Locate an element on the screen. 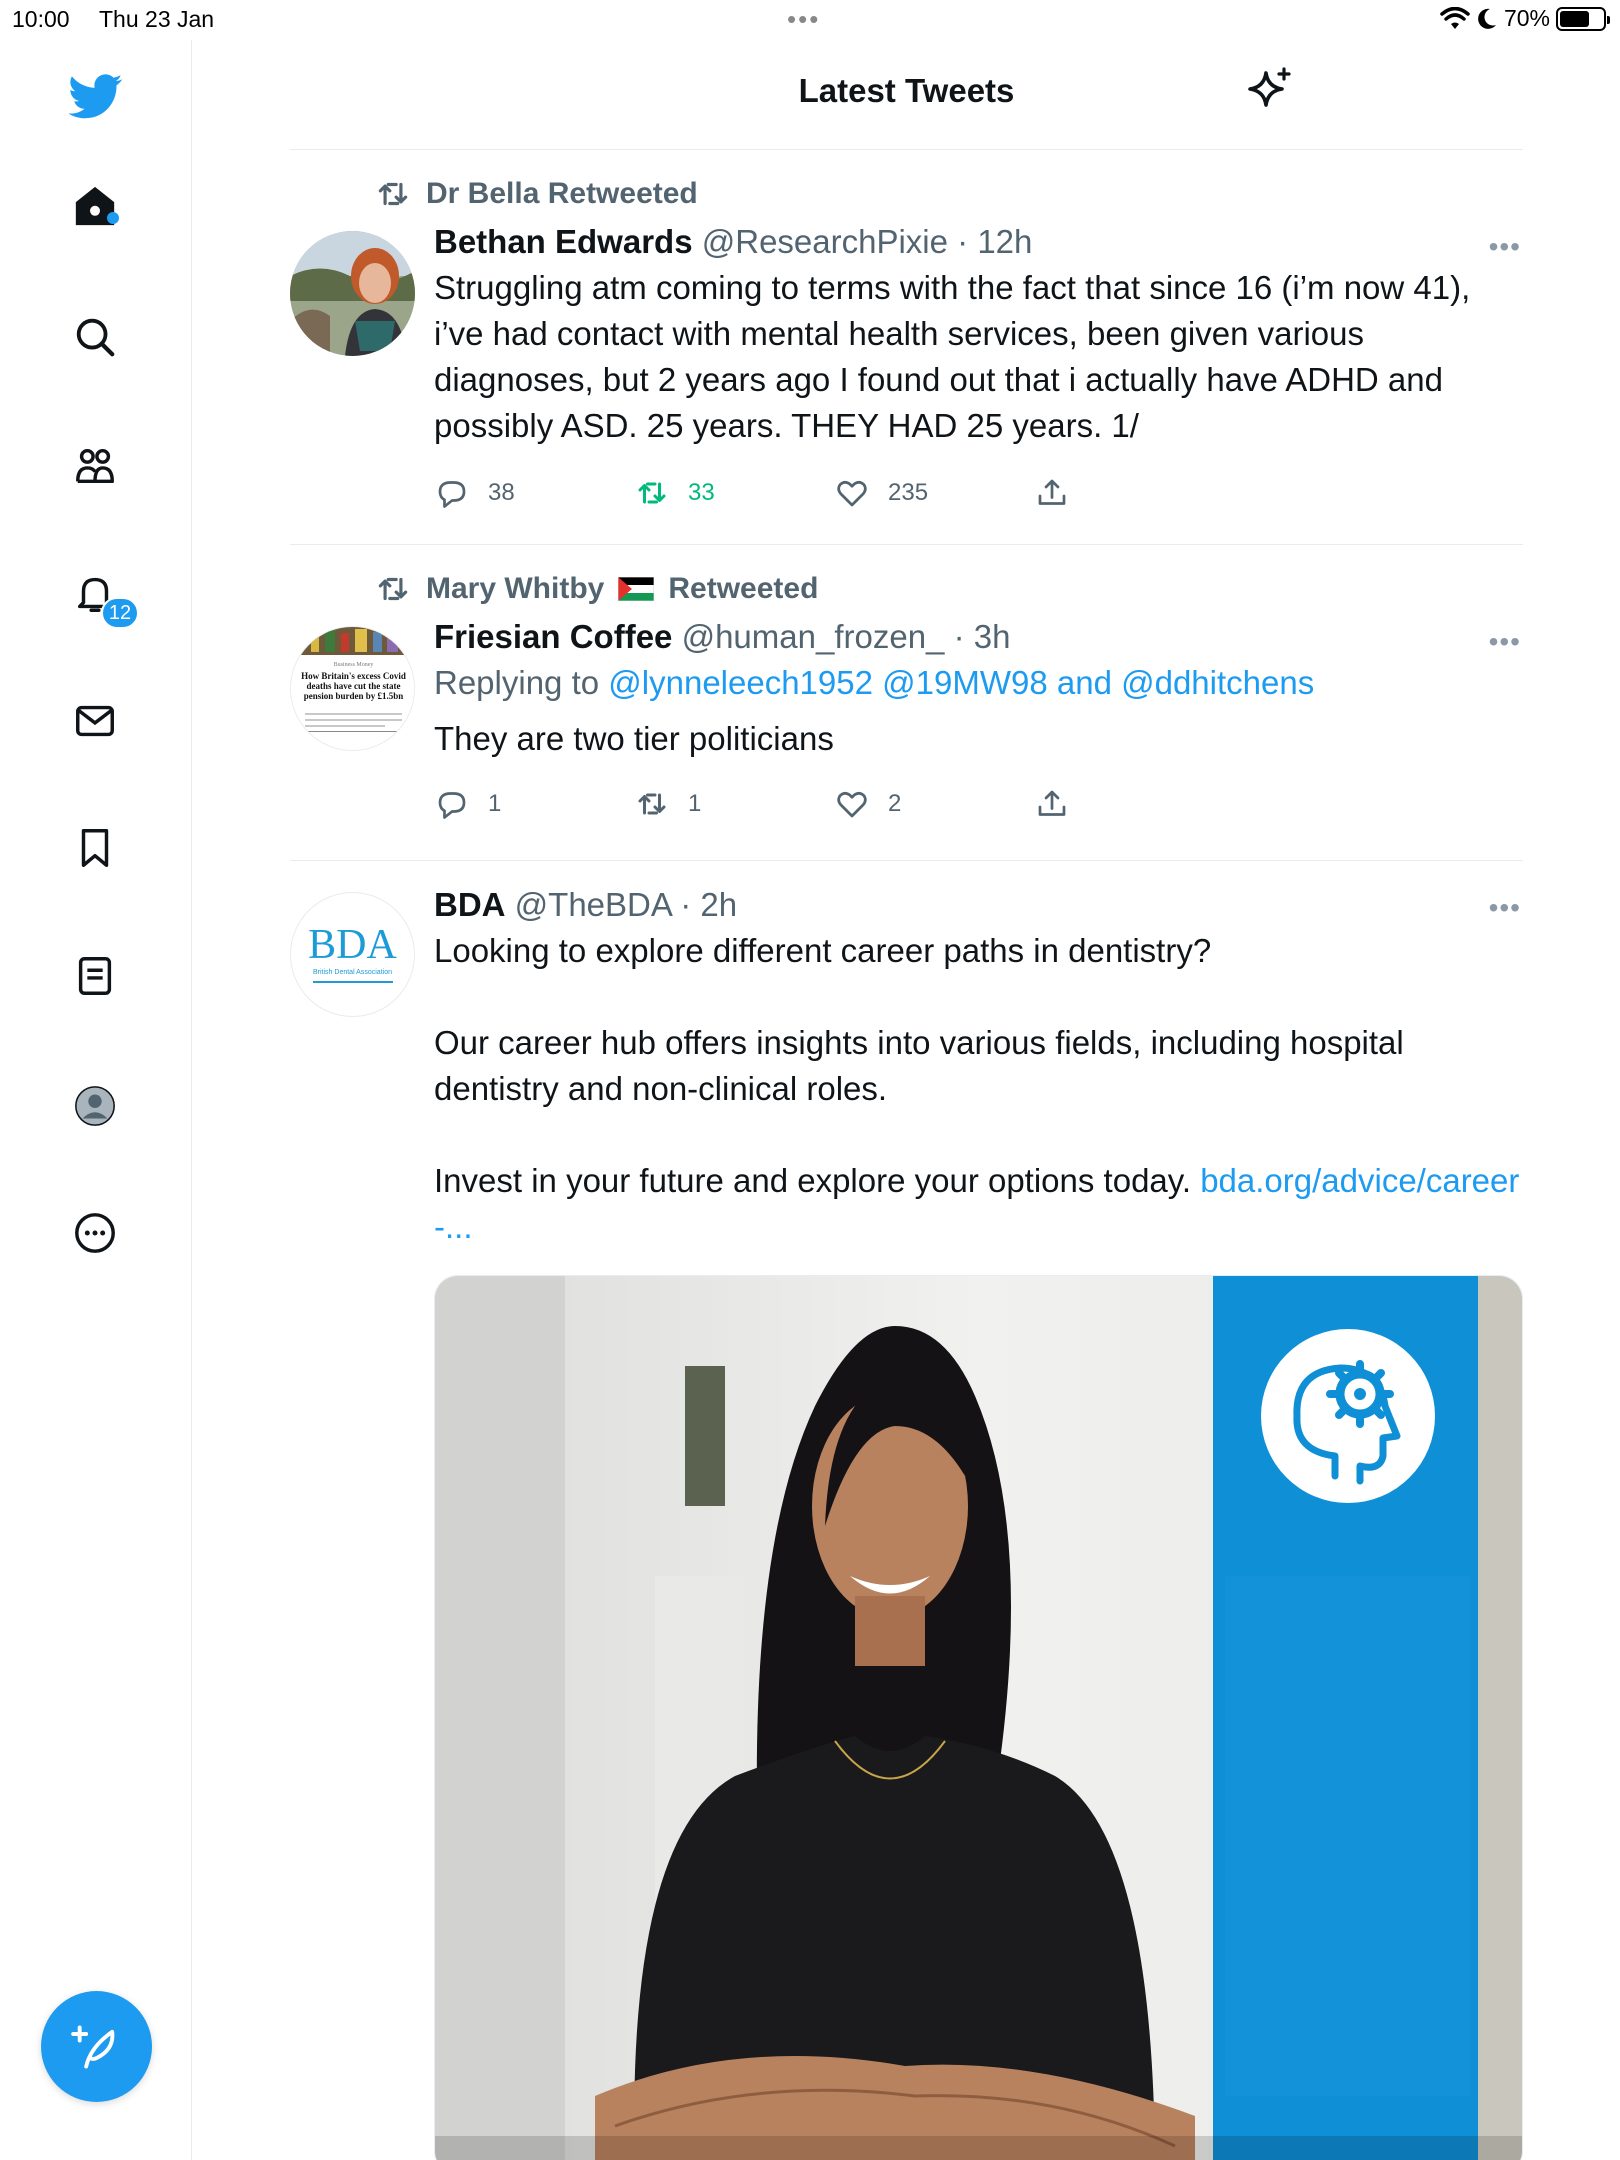 The image size is (1620, 2160). avatar is located at coordinates (352, 293).